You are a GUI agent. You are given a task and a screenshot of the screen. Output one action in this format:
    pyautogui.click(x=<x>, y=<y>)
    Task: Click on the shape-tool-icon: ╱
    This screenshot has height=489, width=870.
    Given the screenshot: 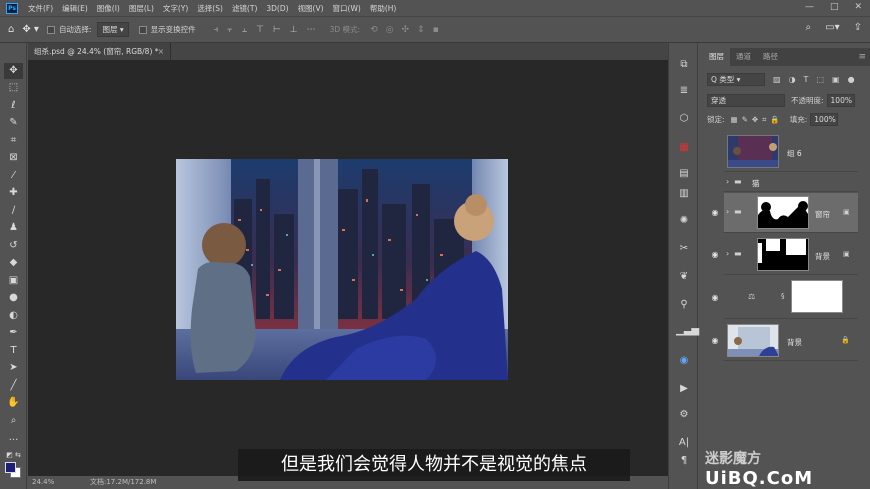 What is the action you would take?
    pyautogui.click(x=13, y=386)
    